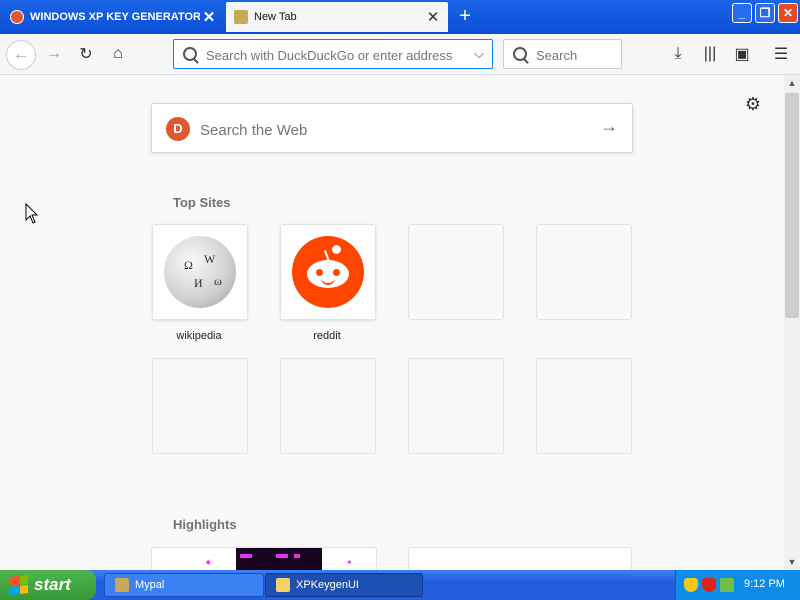 The image size is (800, 600). What do you see at coordinates (21, 55) in the screenshot?
I see `back-arrow-icon: ←` at bounding box center [21, 55].